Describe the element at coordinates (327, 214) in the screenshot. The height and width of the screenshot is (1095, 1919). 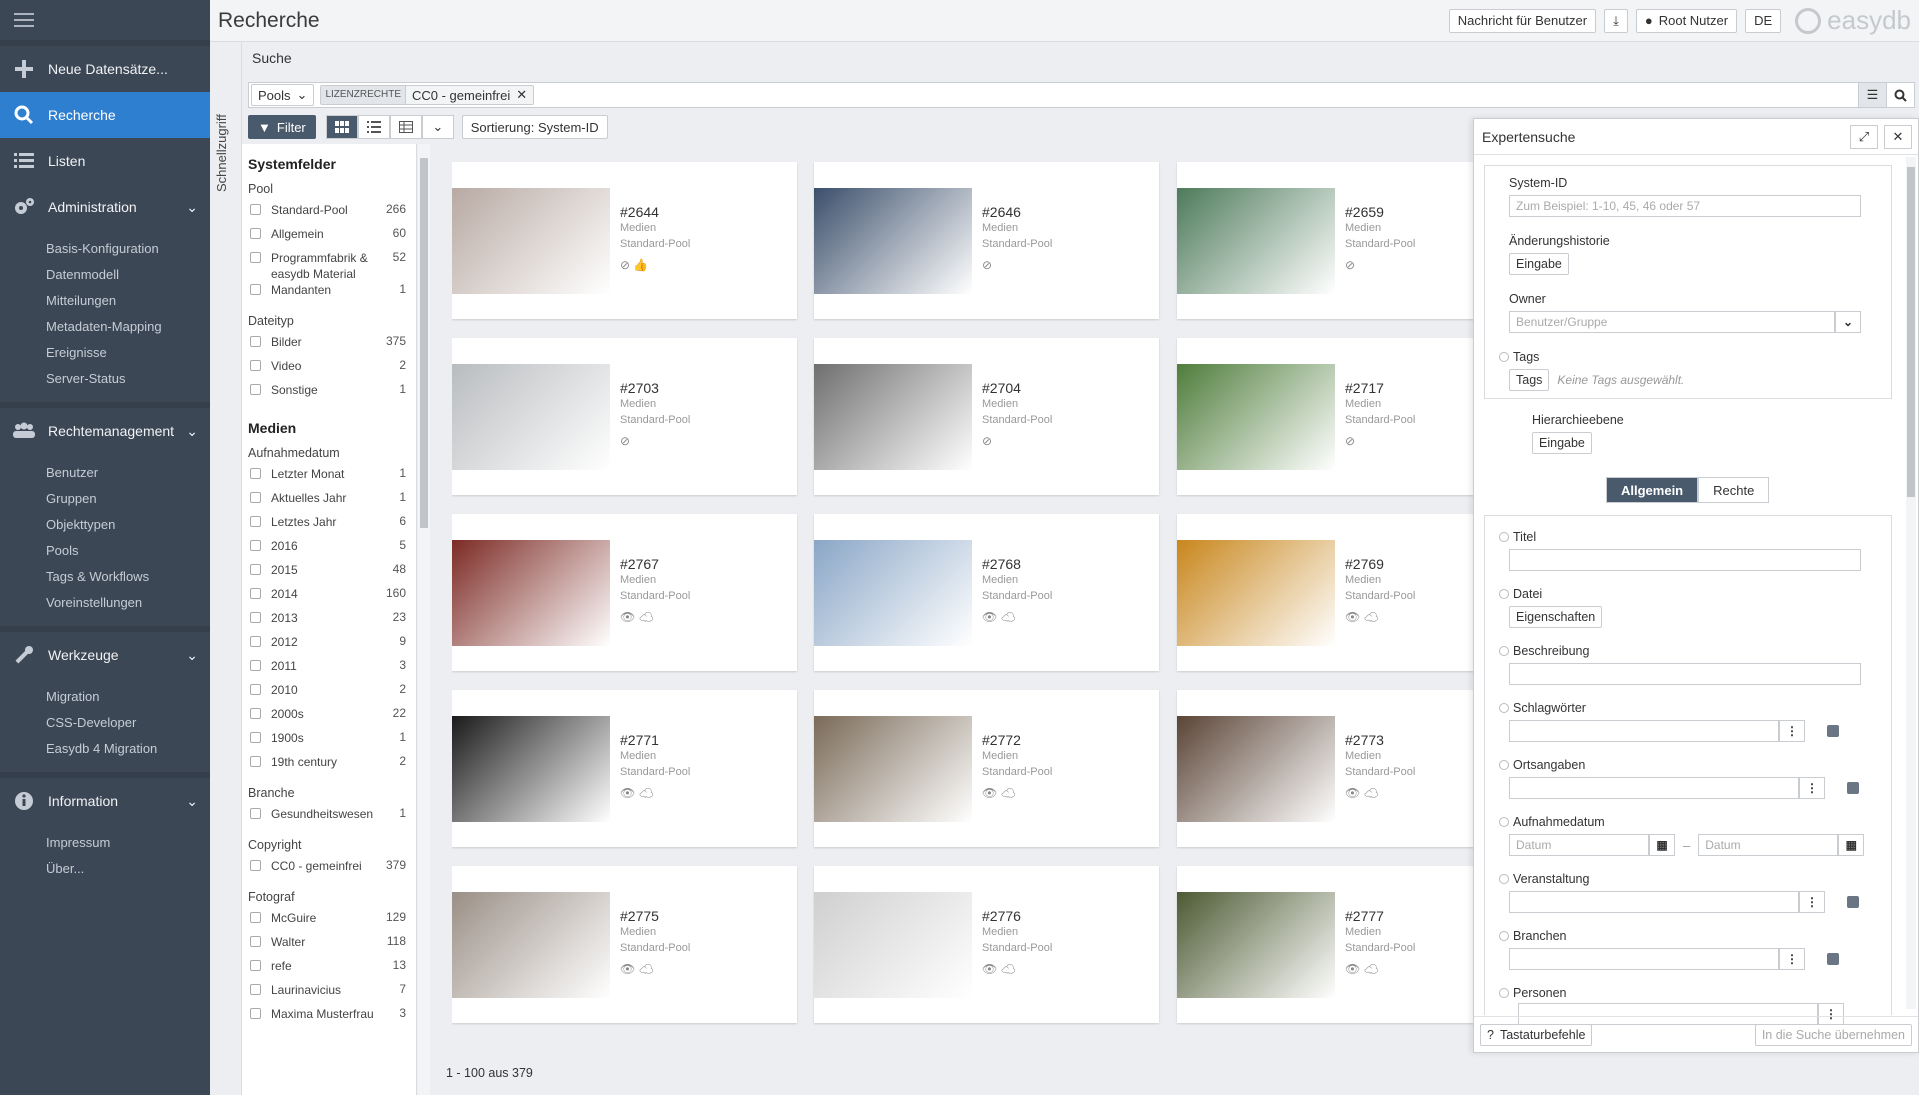
I see `facet-option: Standard-Pool 266` at that location.